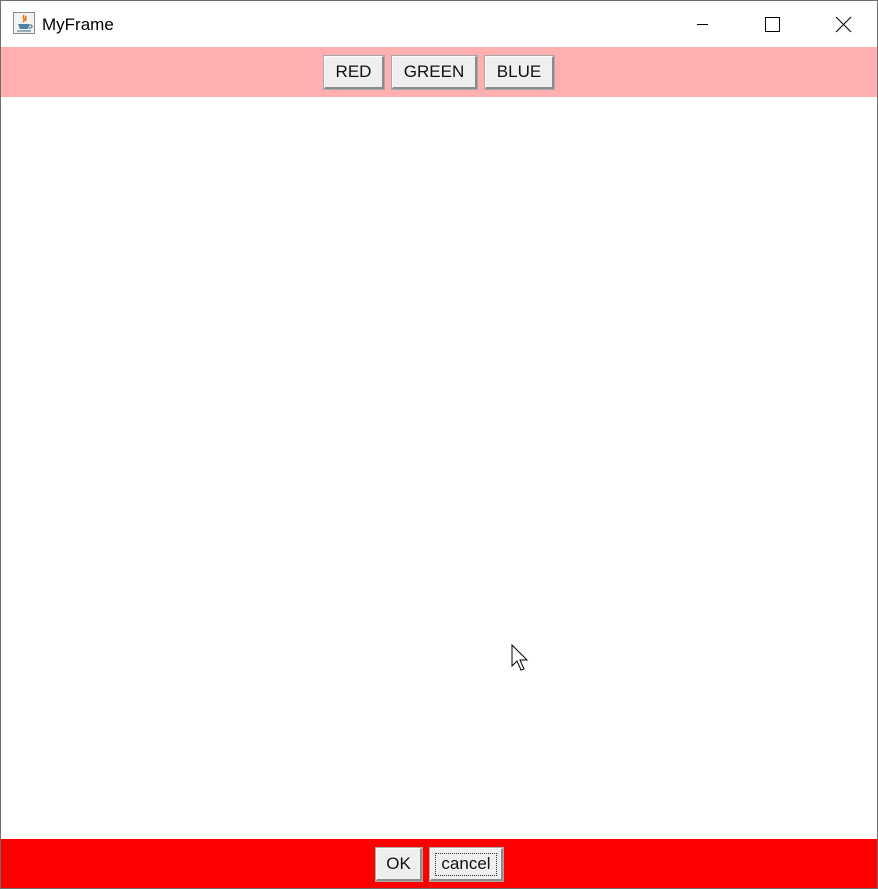  I want to click on bottom-button-panel: OK cancel, so click(439, 863).